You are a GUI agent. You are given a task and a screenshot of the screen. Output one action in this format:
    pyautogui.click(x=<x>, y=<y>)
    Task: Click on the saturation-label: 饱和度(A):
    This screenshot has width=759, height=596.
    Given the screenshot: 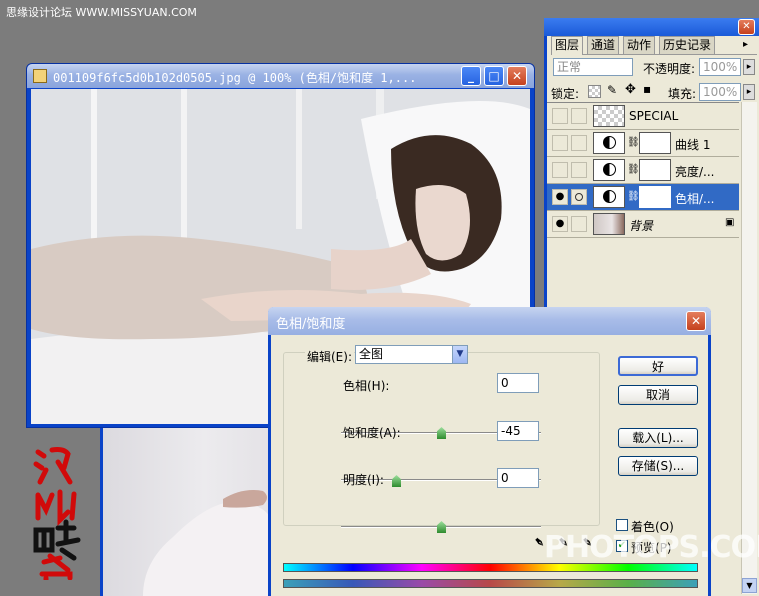 What is the action you would take?
    pyautogui.click(x=372, y=433)
    